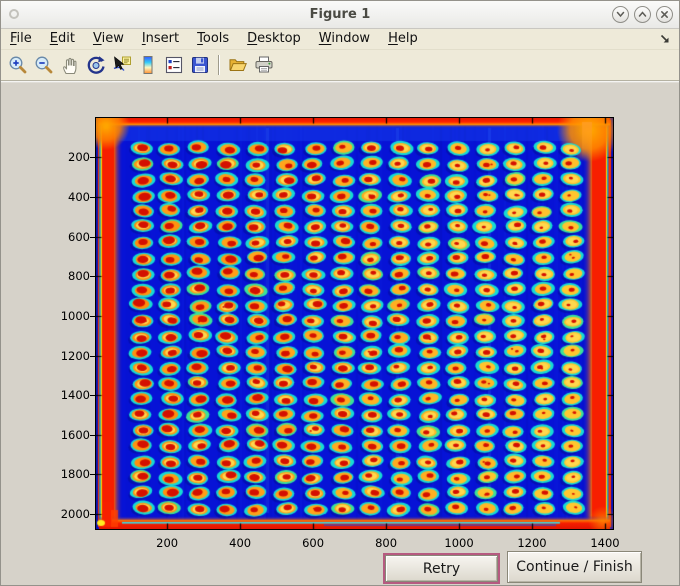  I want to click on legend-button, so click(173, 65).